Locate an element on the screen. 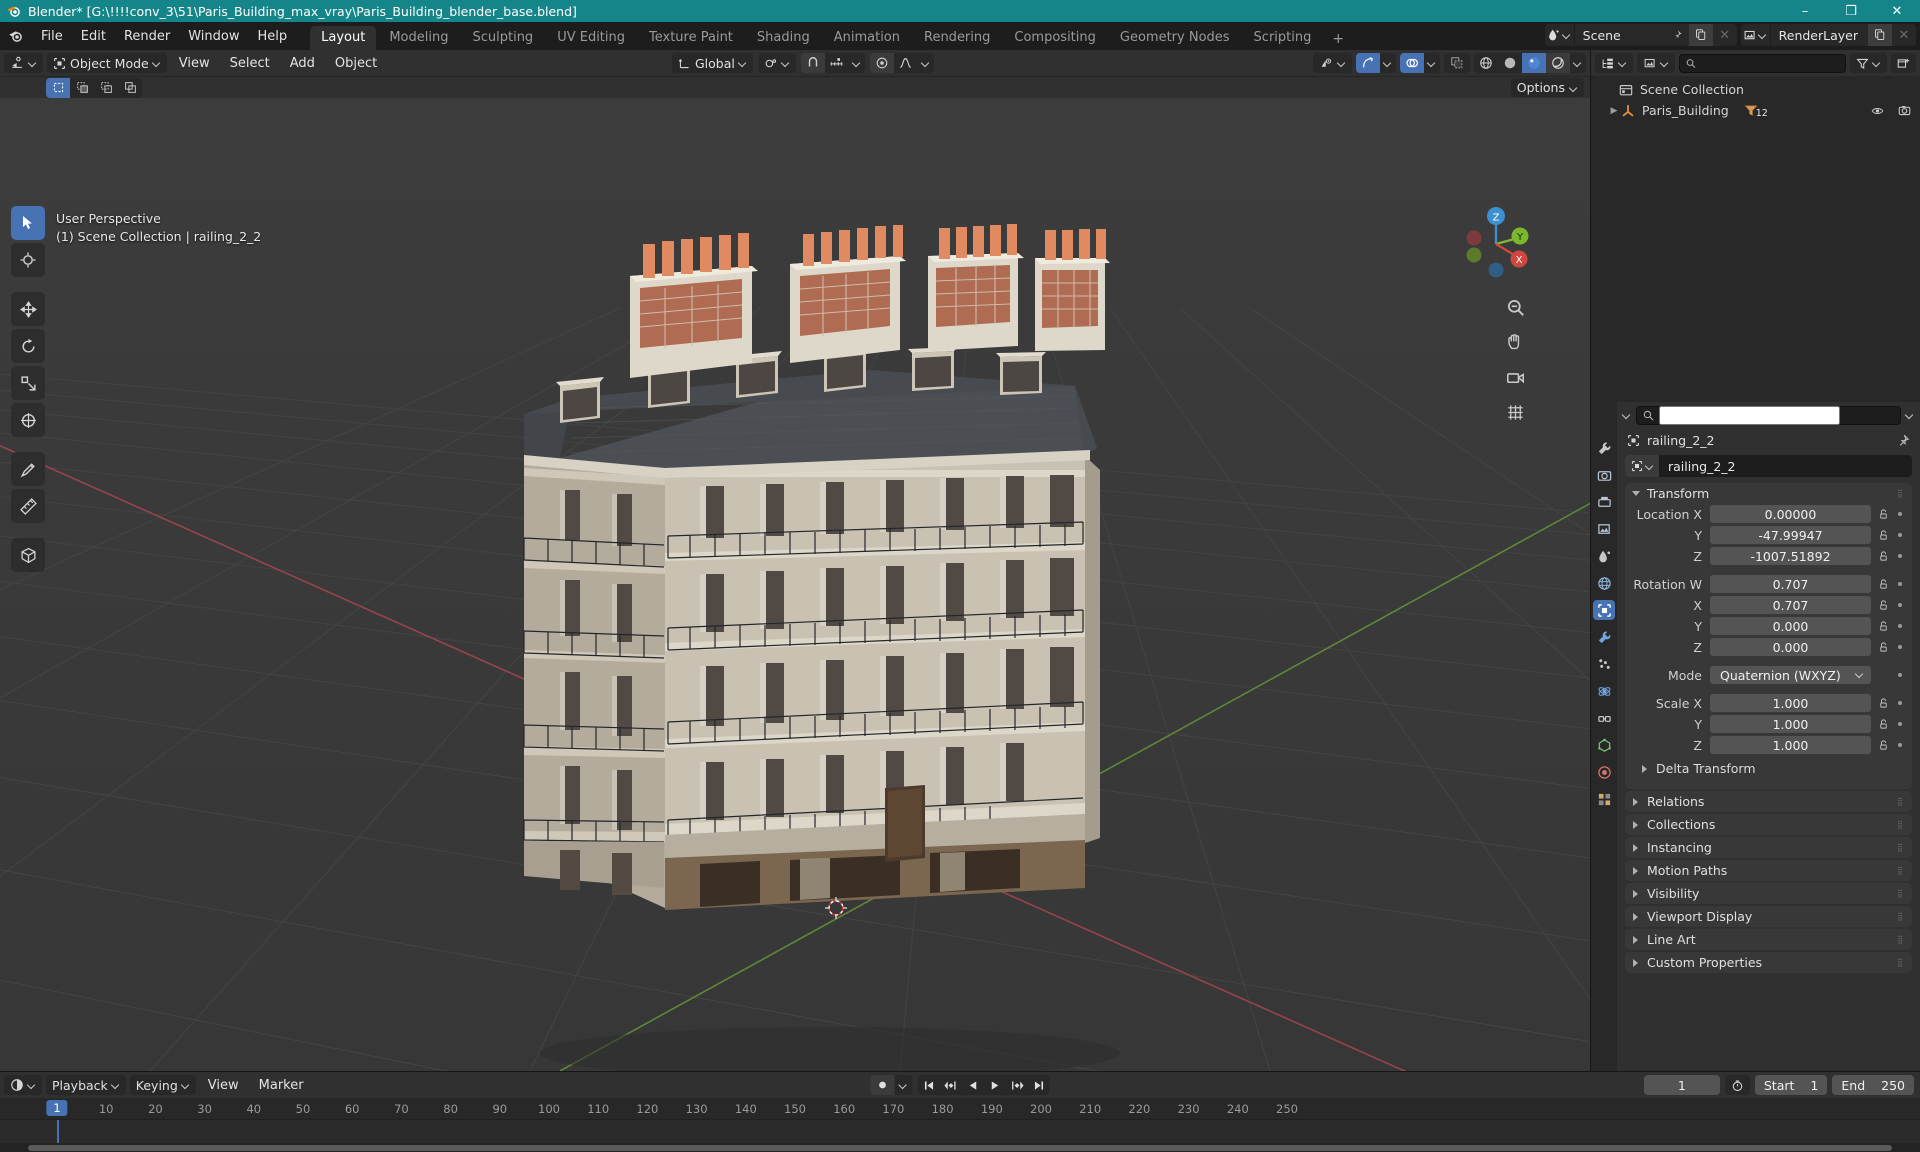  menu-render: Render is located at coordinates (147, 36).